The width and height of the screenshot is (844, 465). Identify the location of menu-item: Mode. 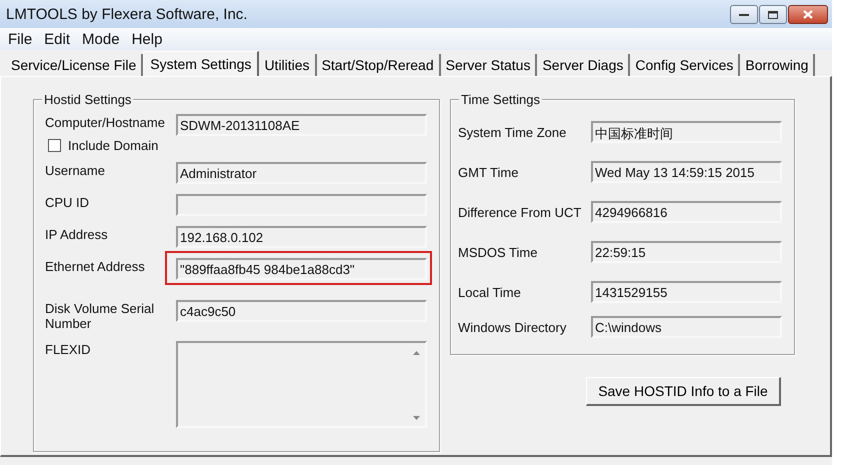
(101, 39).